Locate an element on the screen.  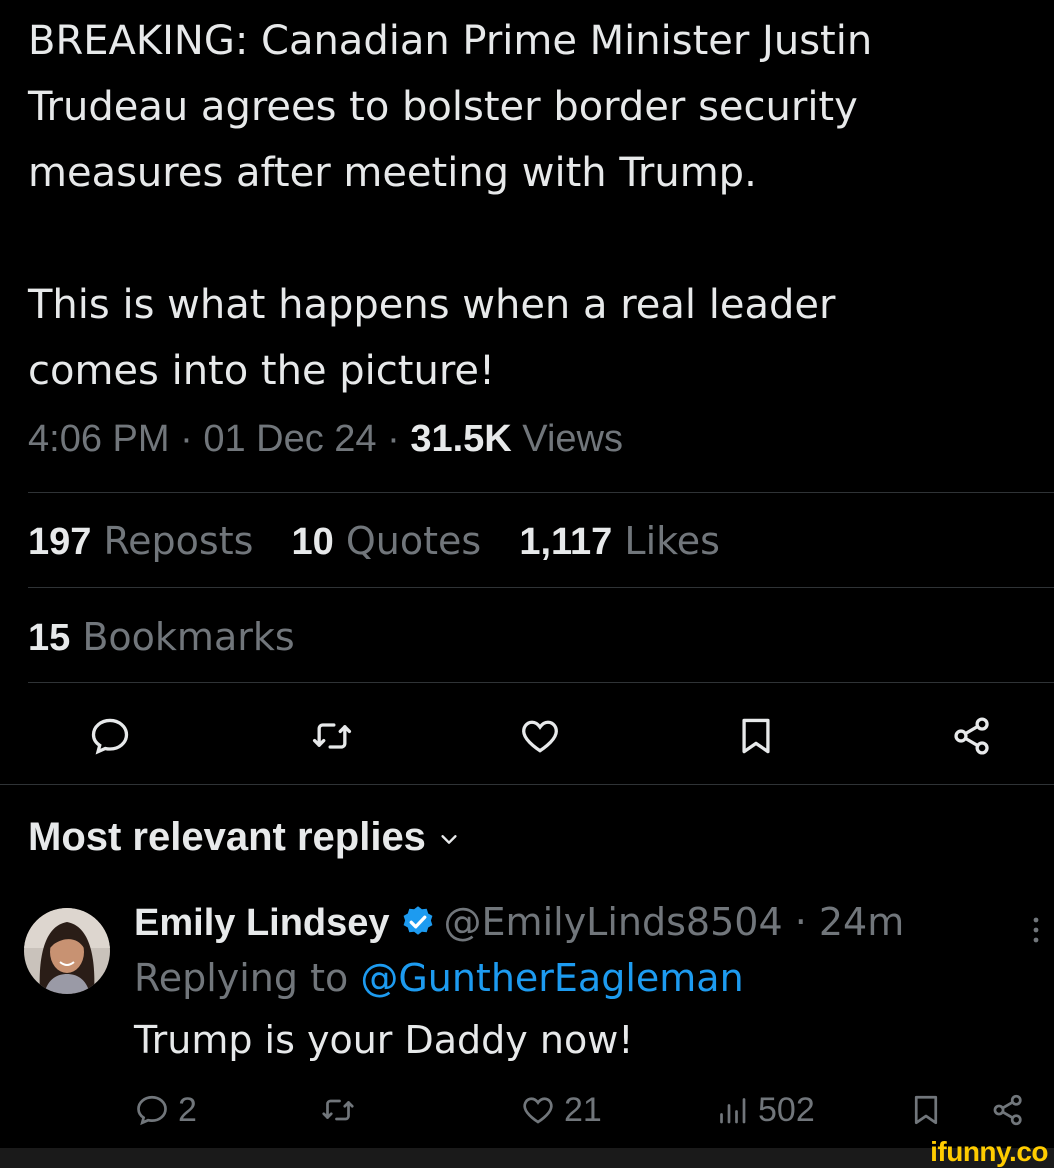
reply-views-button: 502 is located at coordinates (764, 1110).